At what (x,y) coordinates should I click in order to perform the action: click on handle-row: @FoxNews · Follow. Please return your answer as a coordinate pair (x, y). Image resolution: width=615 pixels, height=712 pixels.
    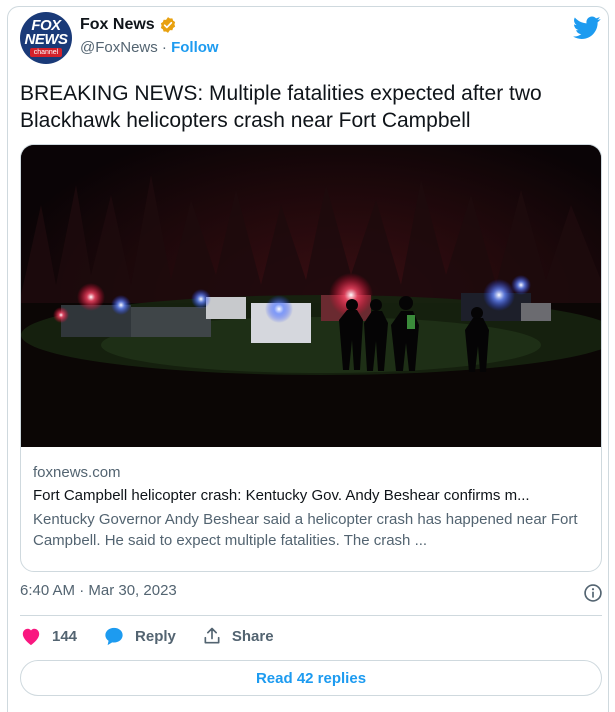
    Looking at the image, I should click on (149, 47).